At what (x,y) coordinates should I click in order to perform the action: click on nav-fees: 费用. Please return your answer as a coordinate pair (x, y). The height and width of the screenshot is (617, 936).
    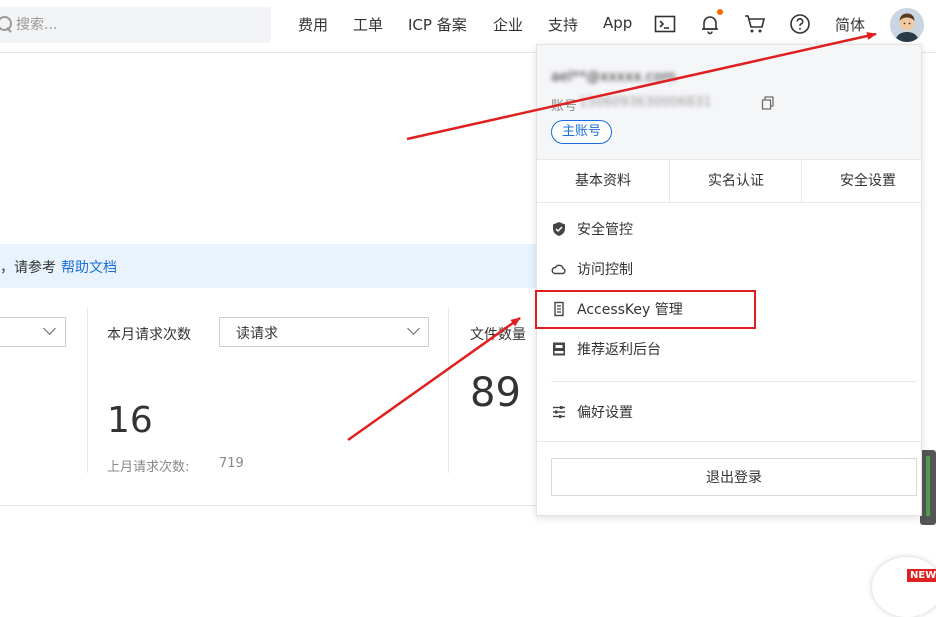
    Looking at the image, I should click on (313, 24).